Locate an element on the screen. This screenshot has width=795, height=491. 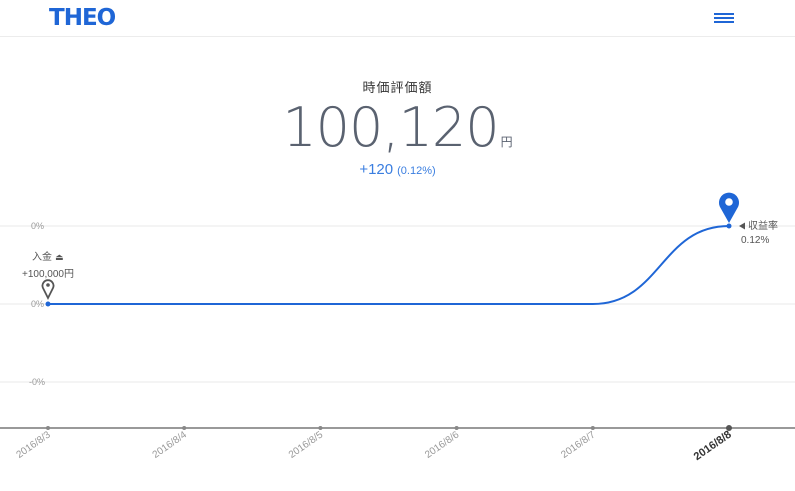
valuation-unit: 円 is located at coordinates (506, 142).